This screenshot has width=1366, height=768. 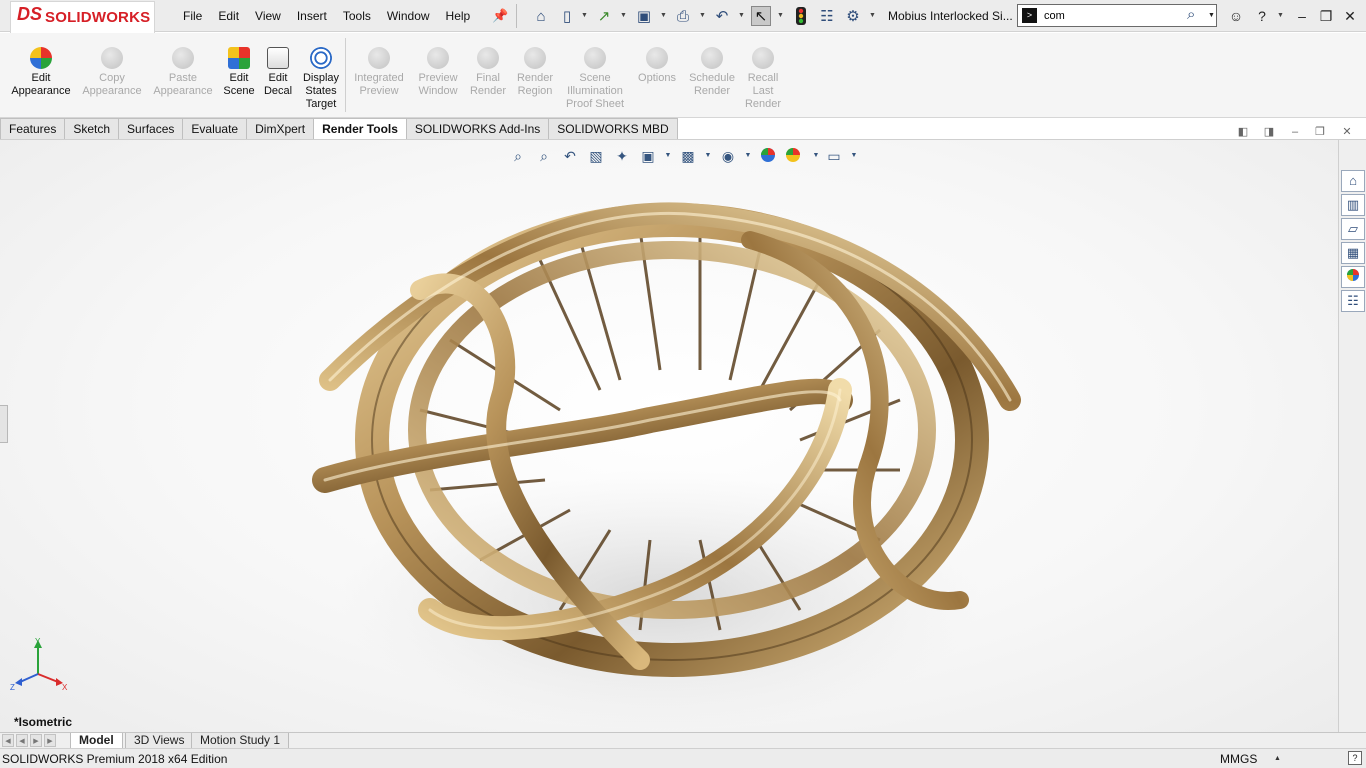 I want to click on menu-view: View, so click(x=268, y=16).